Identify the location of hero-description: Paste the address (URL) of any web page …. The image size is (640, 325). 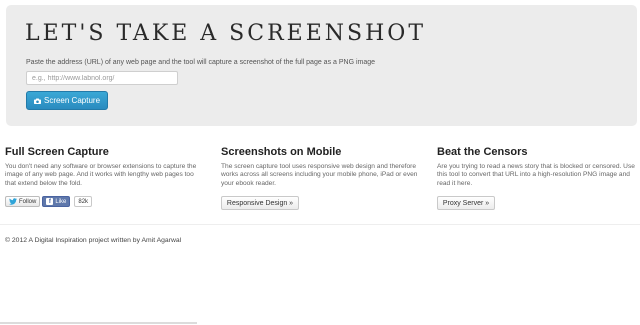
(201, 62).